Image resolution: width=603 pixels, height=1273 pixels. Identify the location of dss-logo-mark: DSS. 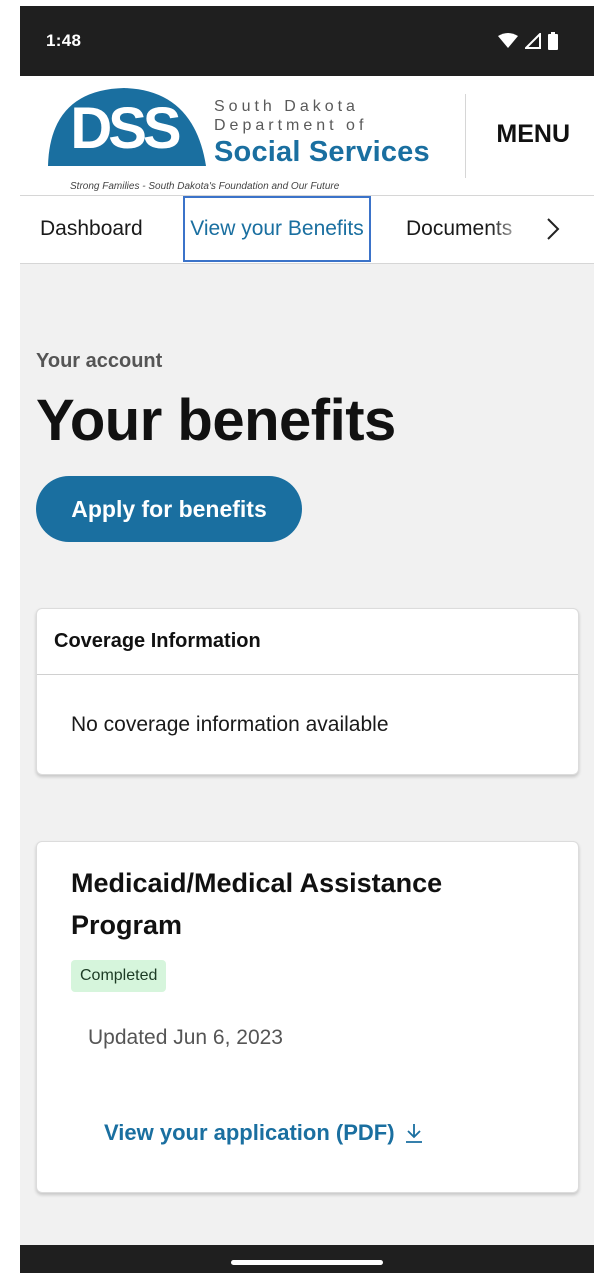
(127, 127).